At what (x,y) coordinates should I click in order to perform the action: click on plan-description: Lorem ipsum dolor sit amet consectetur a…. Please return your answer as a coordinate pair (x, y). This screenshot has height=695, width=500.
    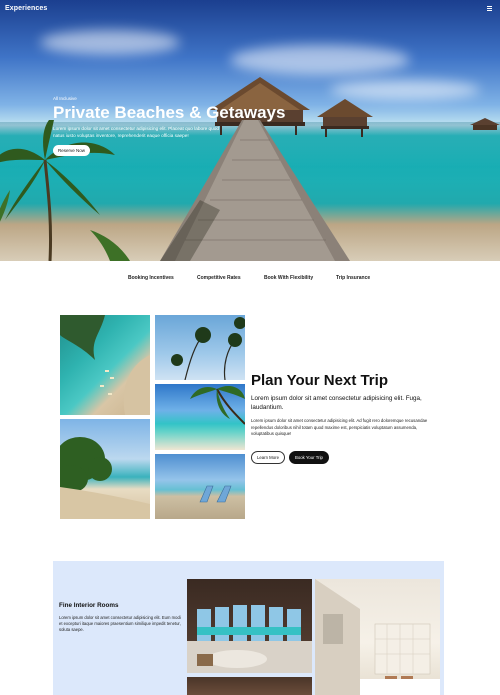
    Looking at the image, I should click on (339, 427).